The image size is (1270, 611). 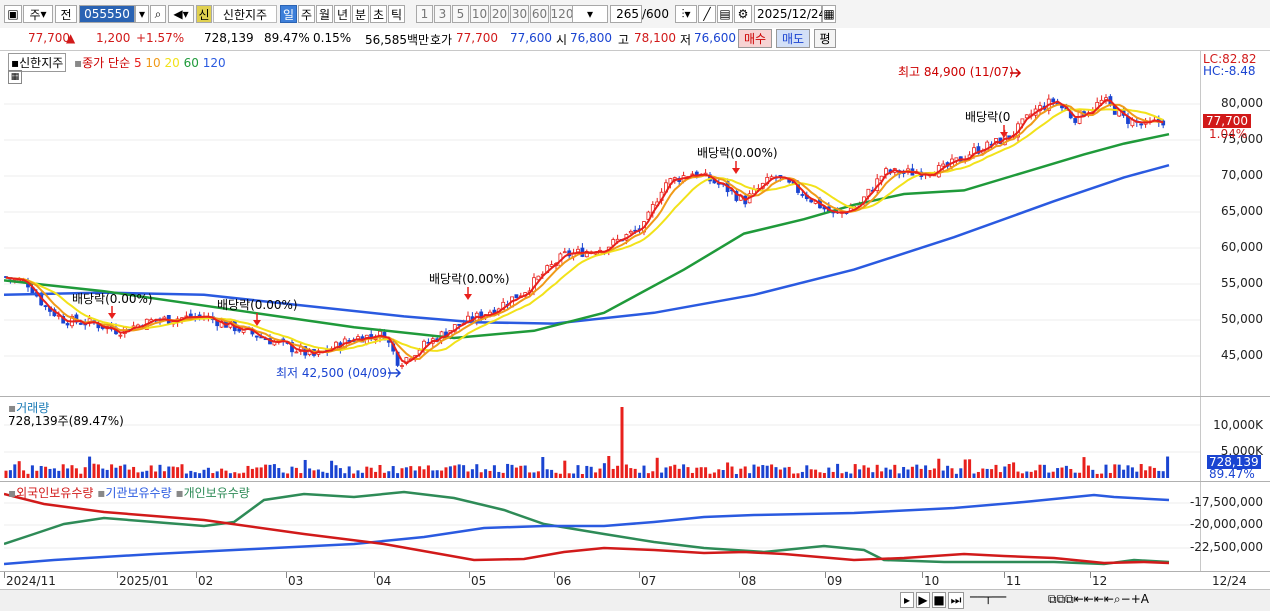 What do you see at coordinates (151, 63) in the screenshot?
I see `ma-legend-10: 10` at bounding box center [151, 63].